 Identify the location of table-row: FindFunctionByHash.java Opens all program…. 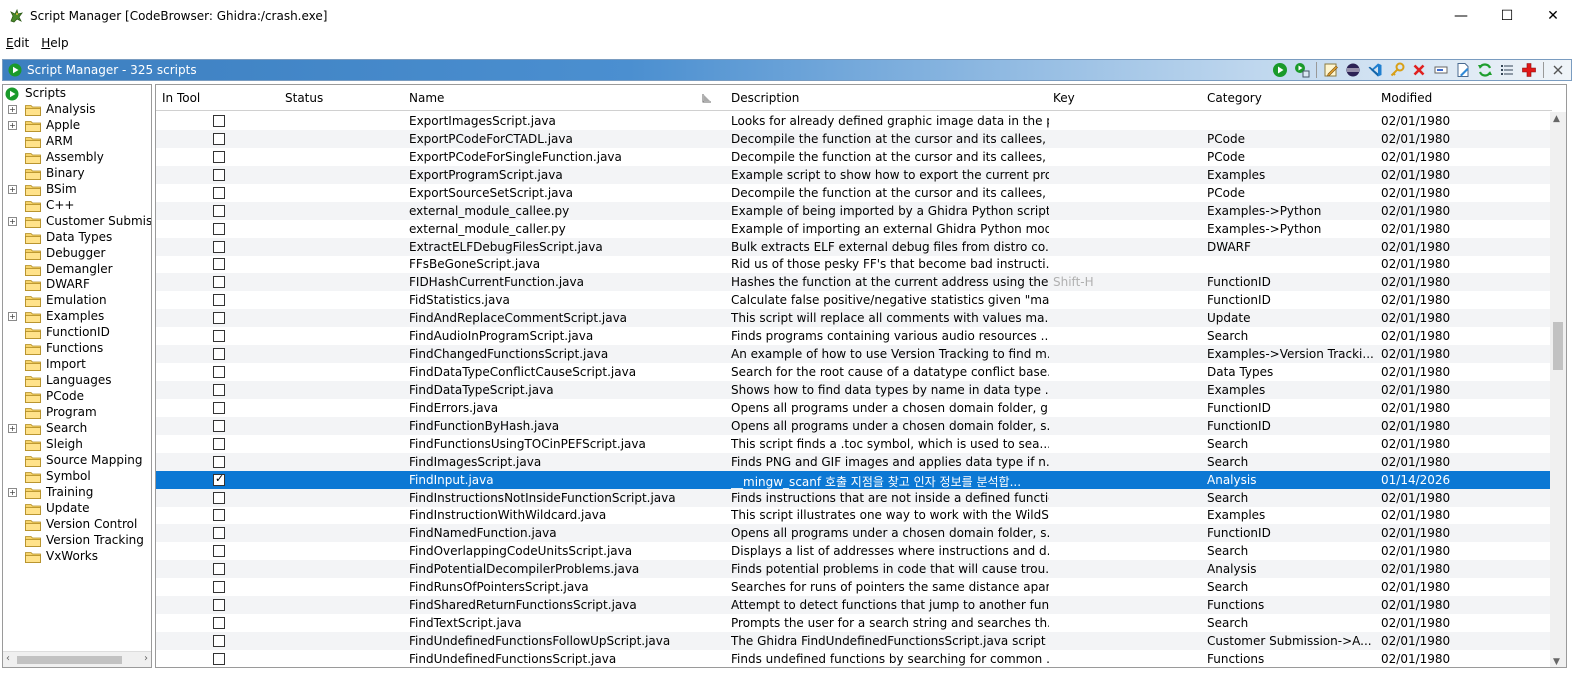
(853, 425).